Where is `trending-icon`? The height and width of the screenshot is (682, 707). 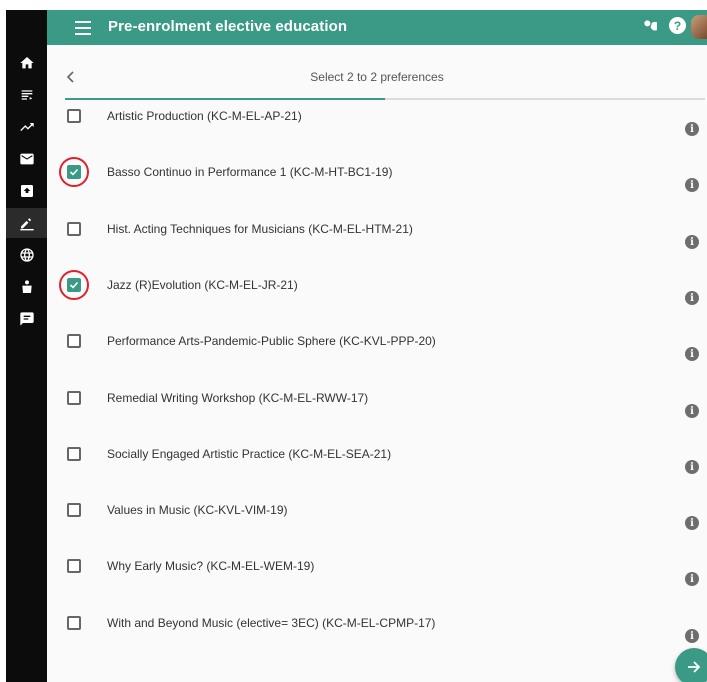
trending-icon is located at coordinates (26, 127).